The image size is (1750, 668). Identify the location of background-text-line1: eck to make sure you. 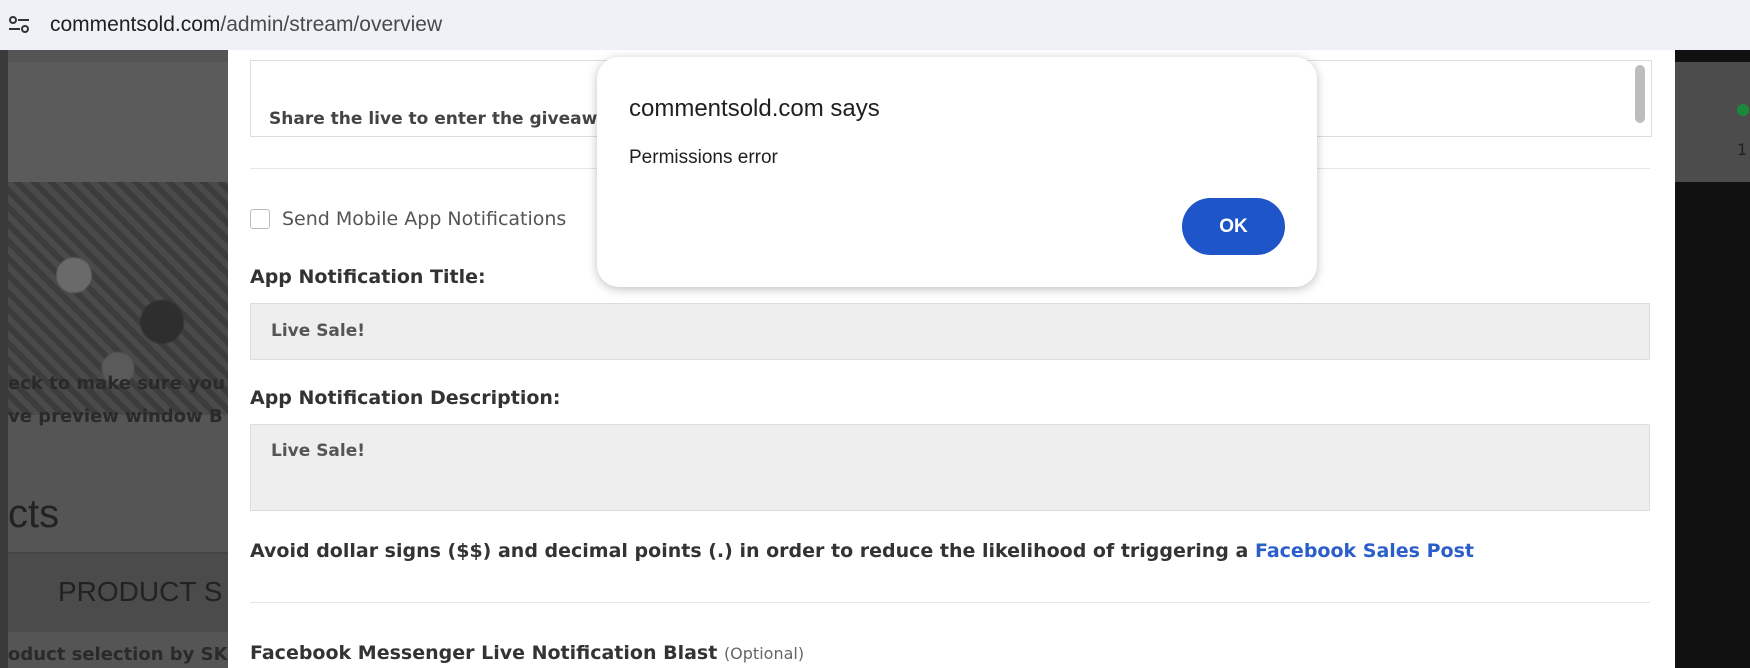
(117, 383).